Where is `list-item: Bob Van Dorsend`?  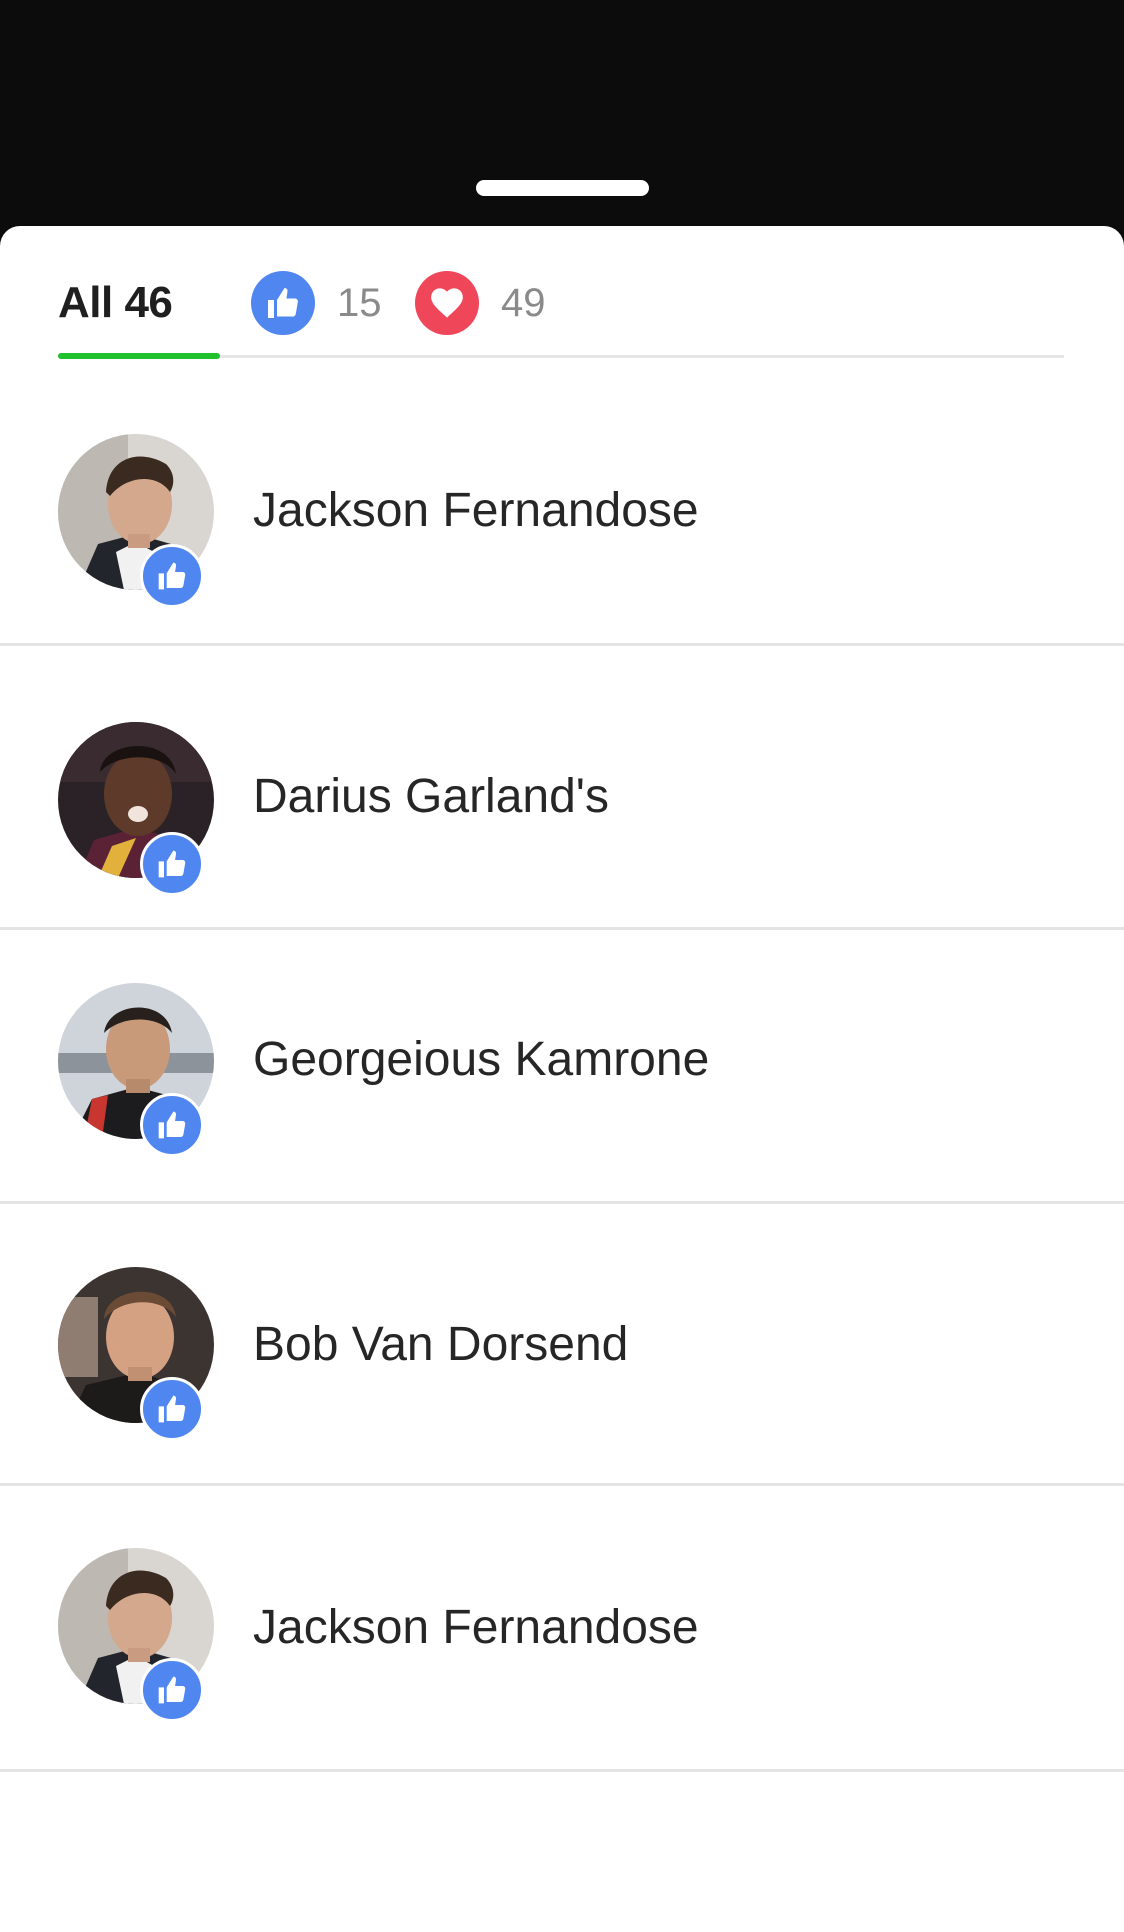 list-item: Bob Van Dorsend is located at coordinates (562, 1345).